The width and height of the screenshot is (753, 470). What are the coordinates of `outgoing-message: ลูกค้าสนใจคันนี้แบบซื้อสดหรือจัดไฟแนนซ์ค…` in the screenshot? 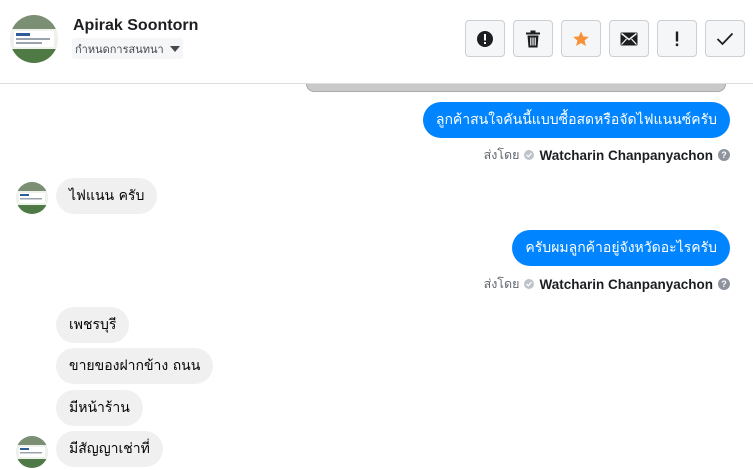 It's located at (576, 120).